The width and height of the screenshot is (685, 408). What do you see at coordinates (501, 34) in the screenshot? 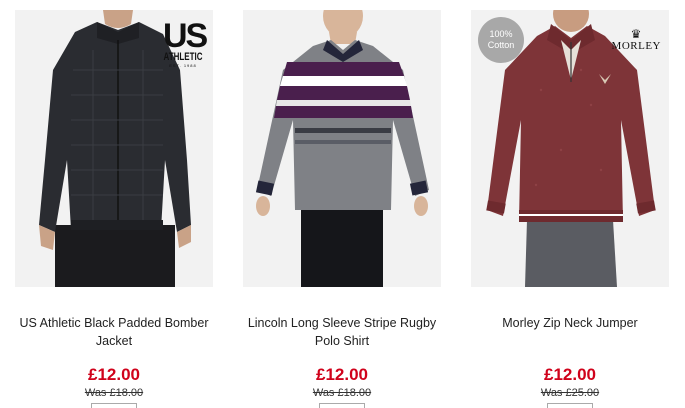
I see `cotton-badge-percent: 100%` at bounding box center [501, 34].